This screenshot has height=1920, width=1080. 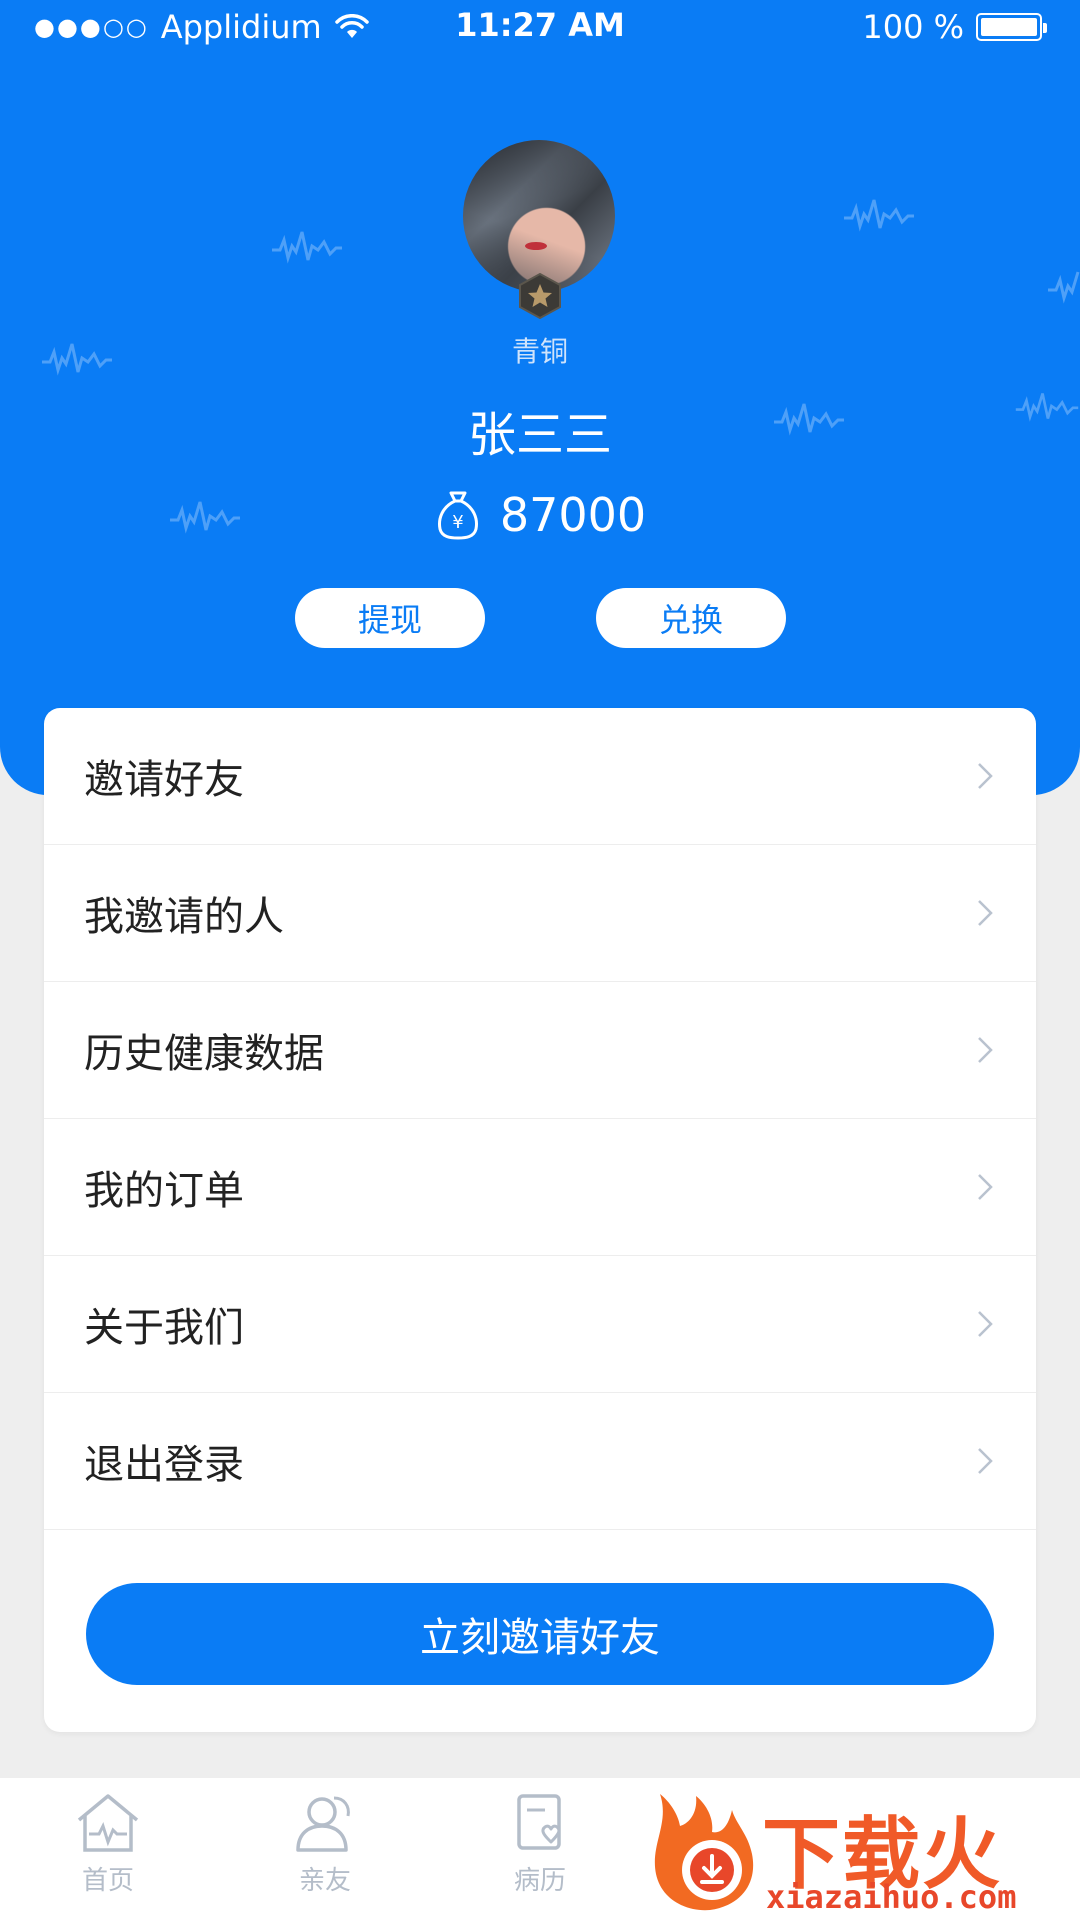 I want to click on user-name: 张三三, so click(x=539, y=435).